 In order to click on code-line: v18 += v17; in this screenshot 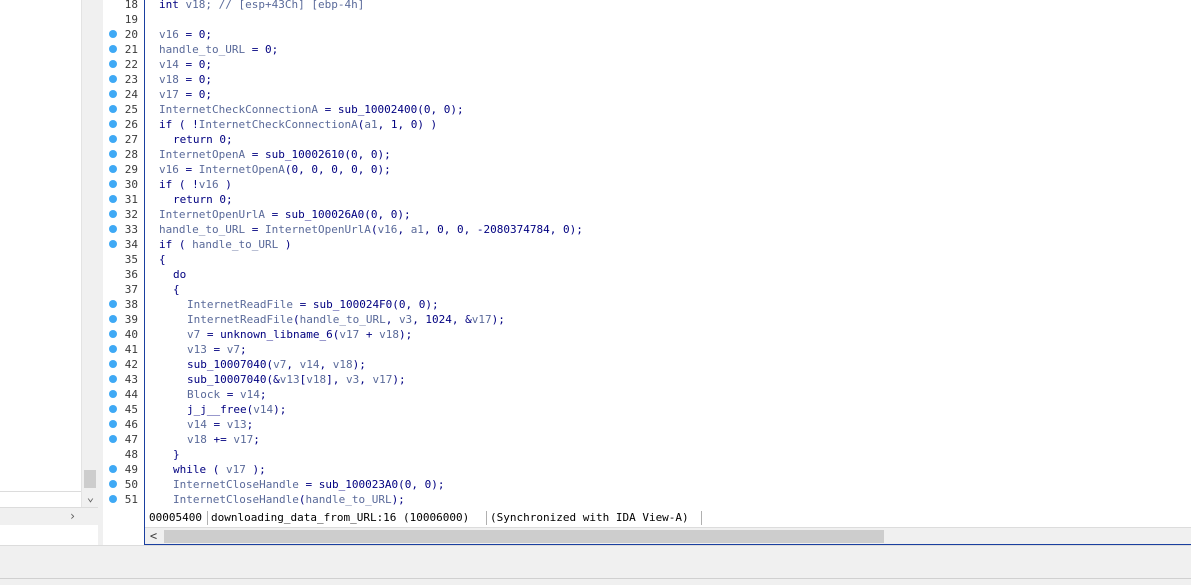, I will do `click(223, 439)`.